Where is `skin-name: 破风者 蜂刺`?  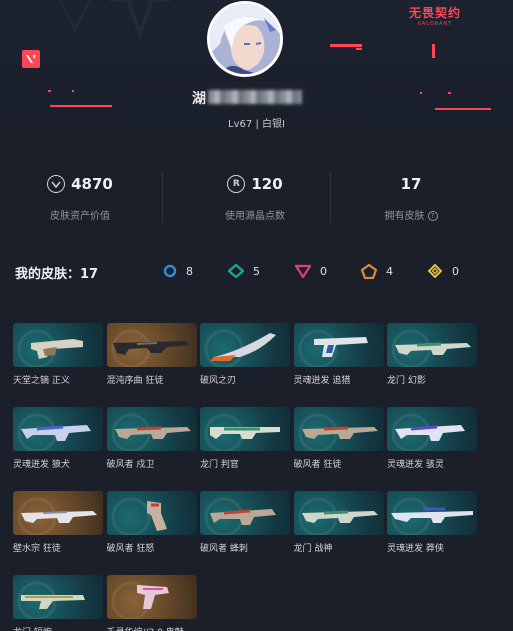
skin-name: 破风者 蜂刺 is located at coordinates (224, 549).